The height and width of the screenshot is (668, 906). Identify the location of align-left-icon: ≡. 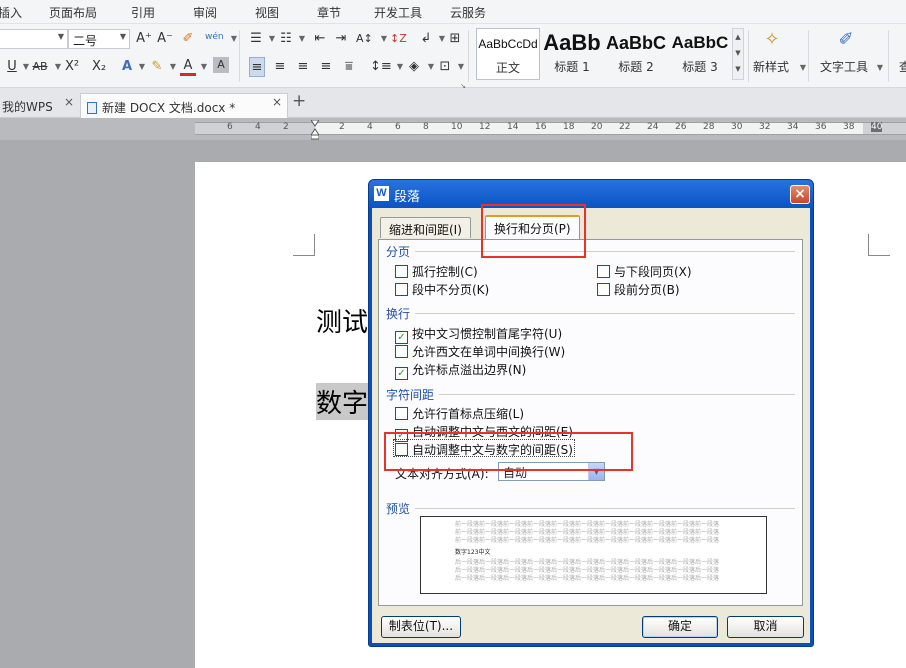
(257, 67).